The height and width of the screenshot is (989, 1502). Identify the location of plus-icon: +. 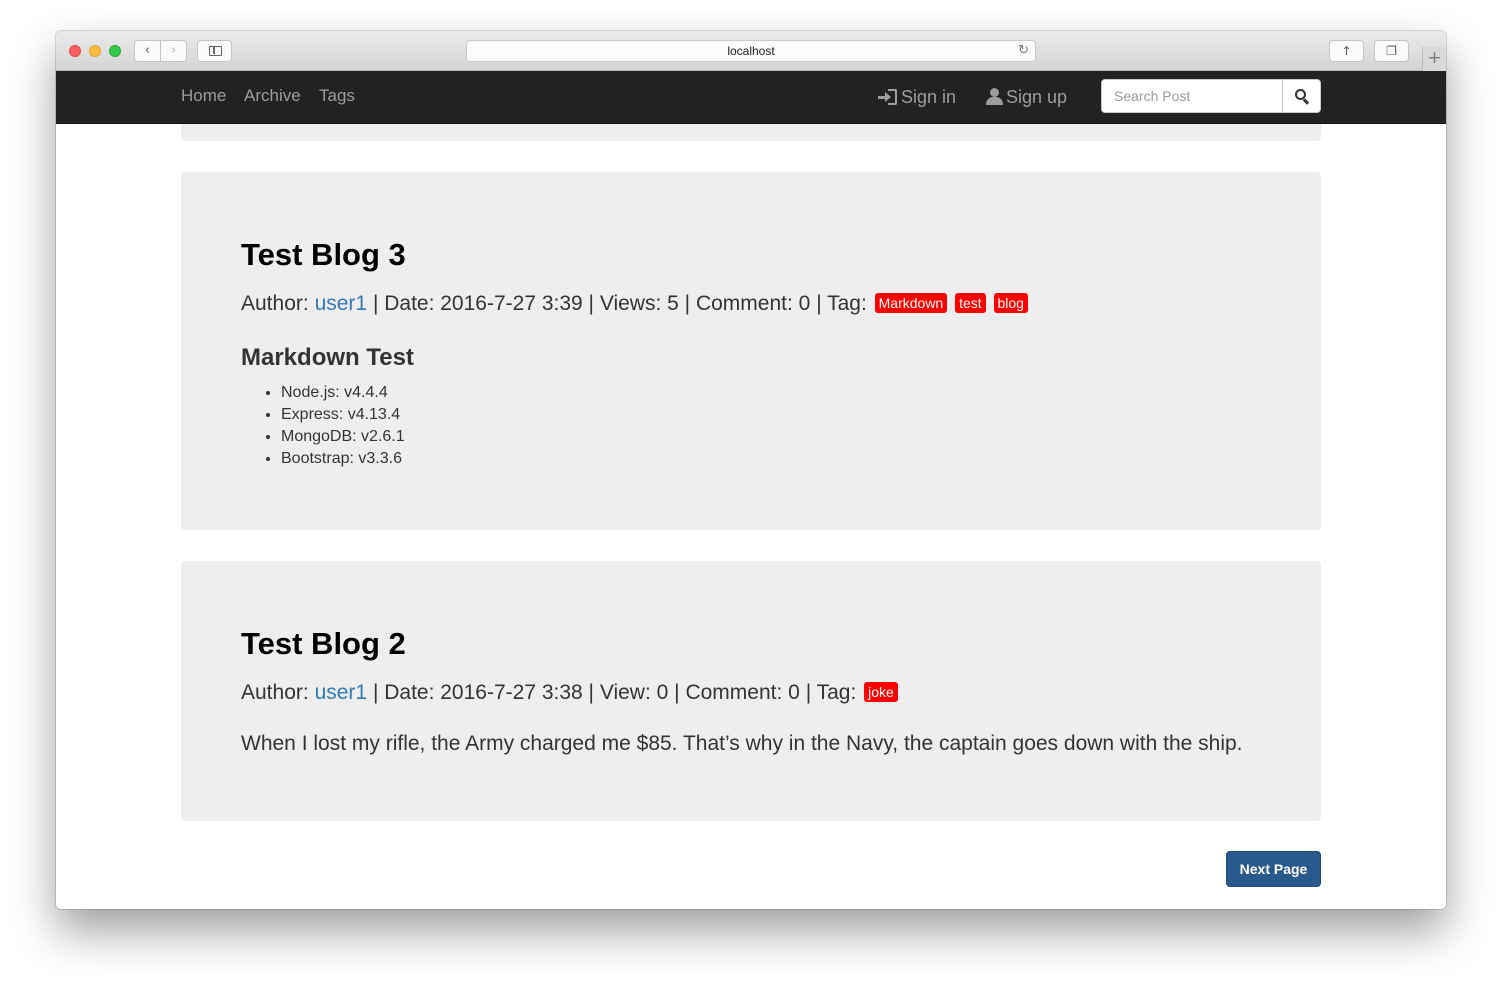
(1434, 58).